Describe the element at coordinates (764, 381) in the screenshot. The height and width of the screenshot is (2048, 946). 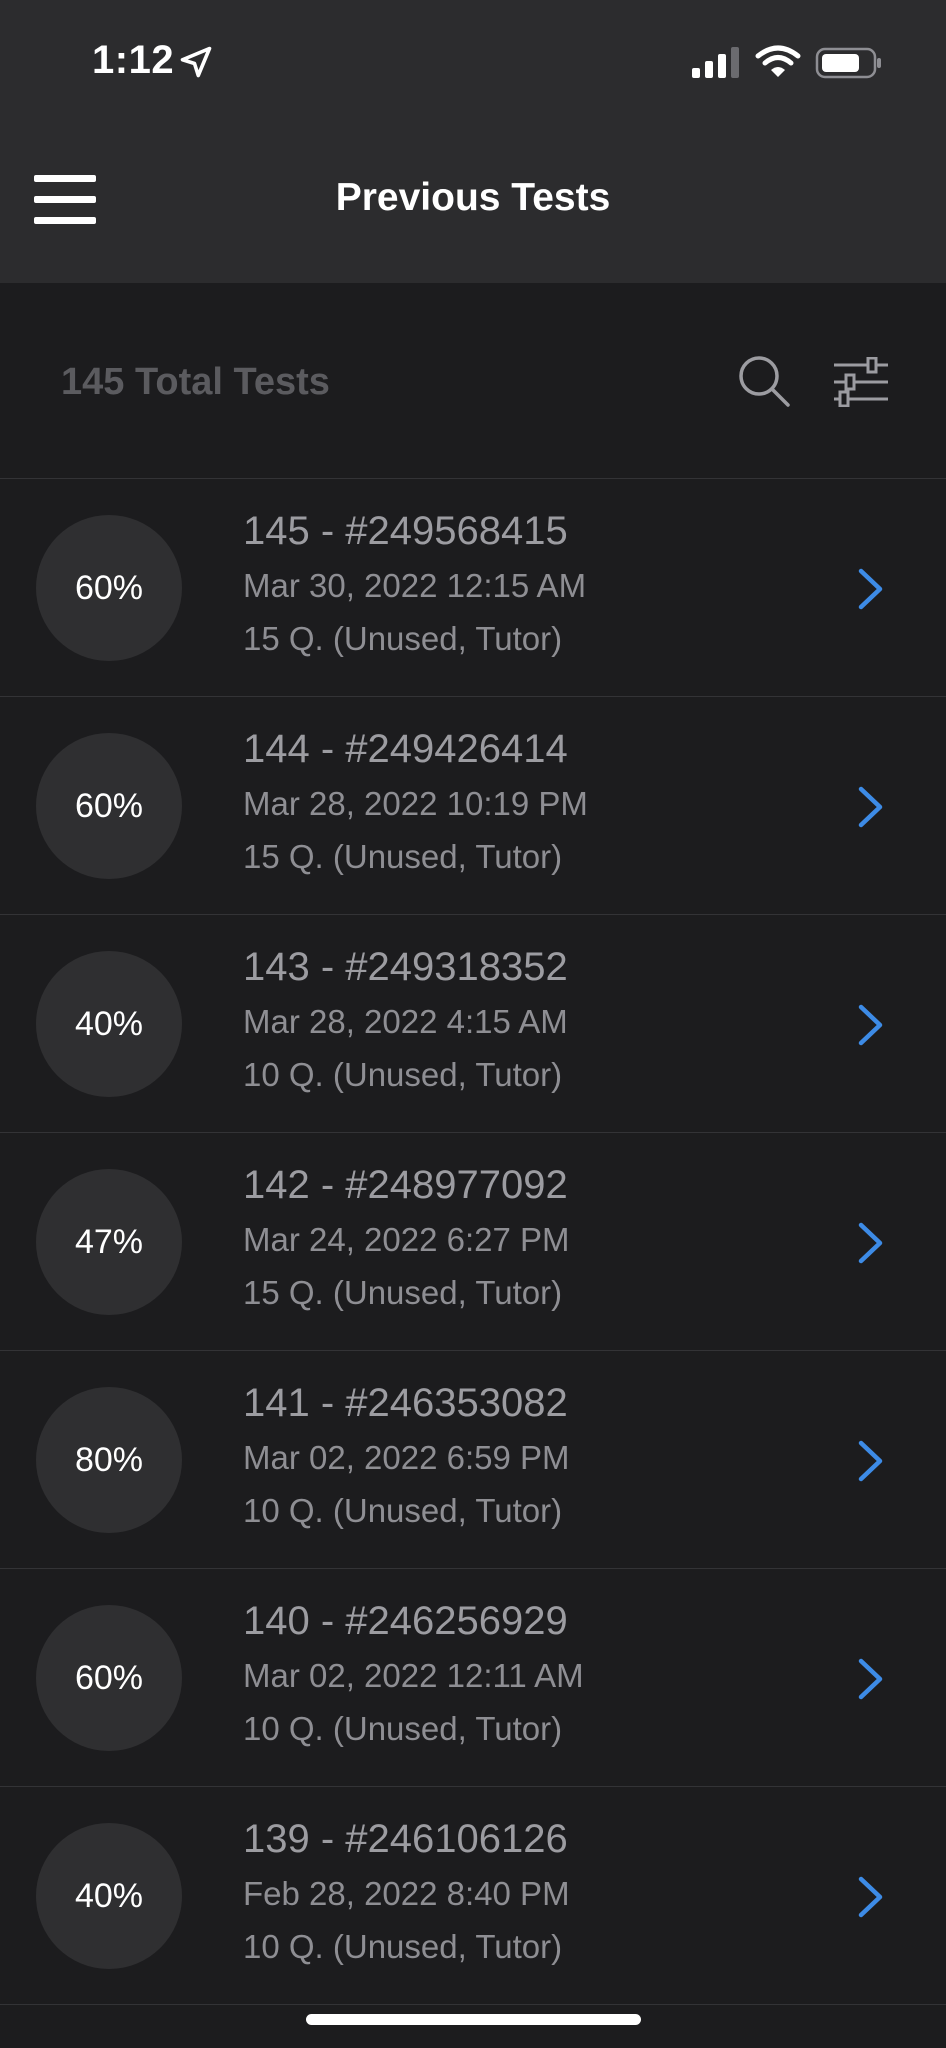
I see `search-icon` at that location.